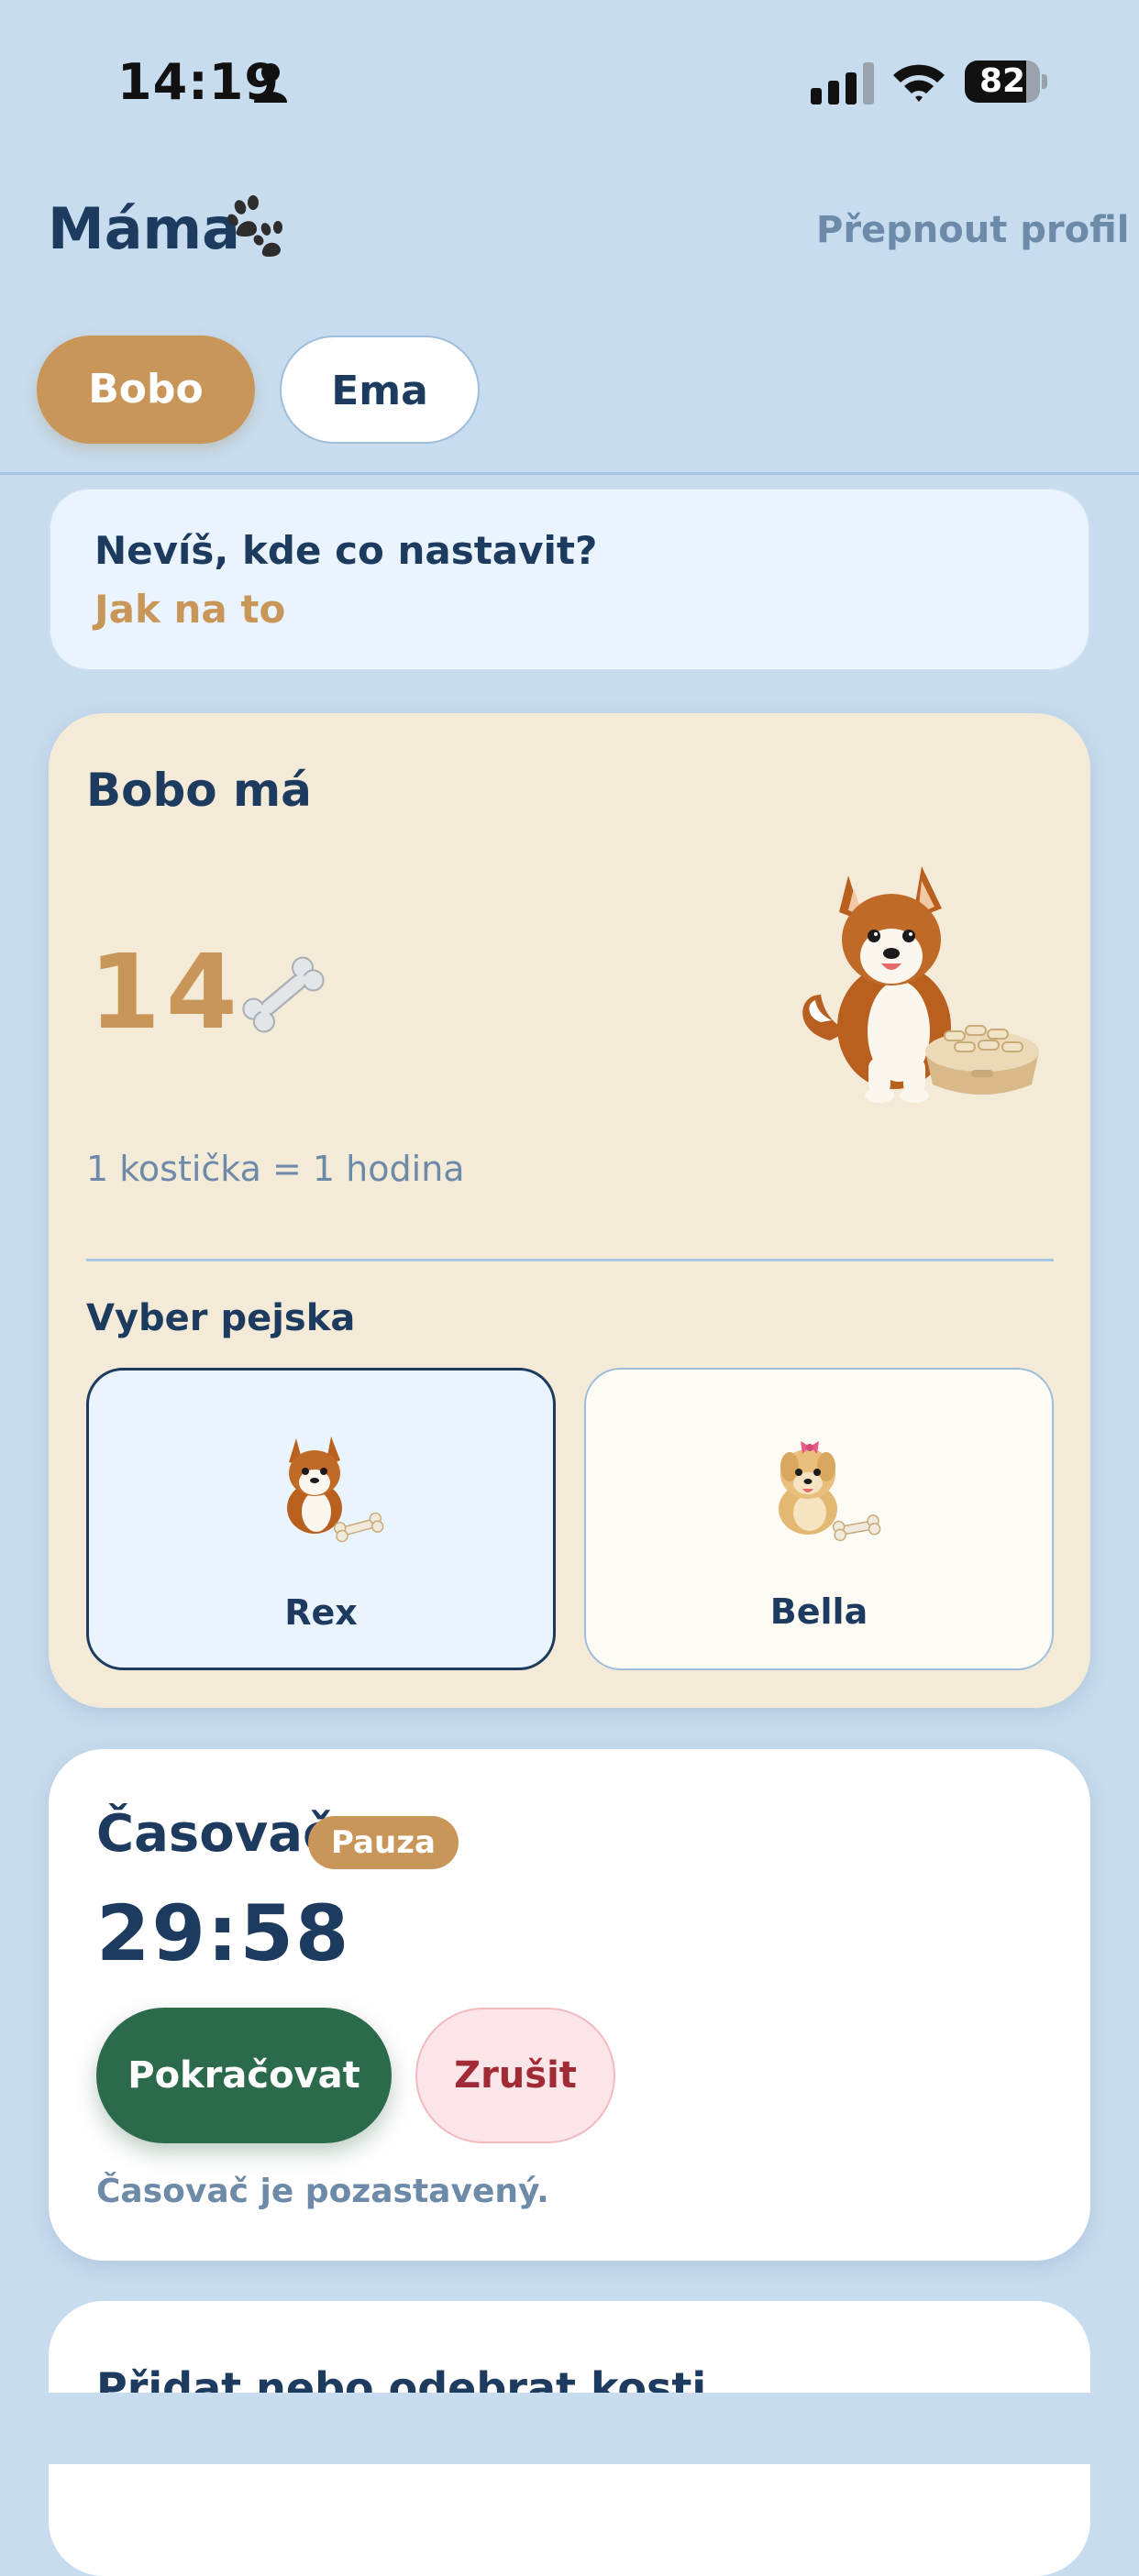 This screenshot has height=2576, width=1139. I want to click on dog-option-bella: Bella, so click(819, 1519).